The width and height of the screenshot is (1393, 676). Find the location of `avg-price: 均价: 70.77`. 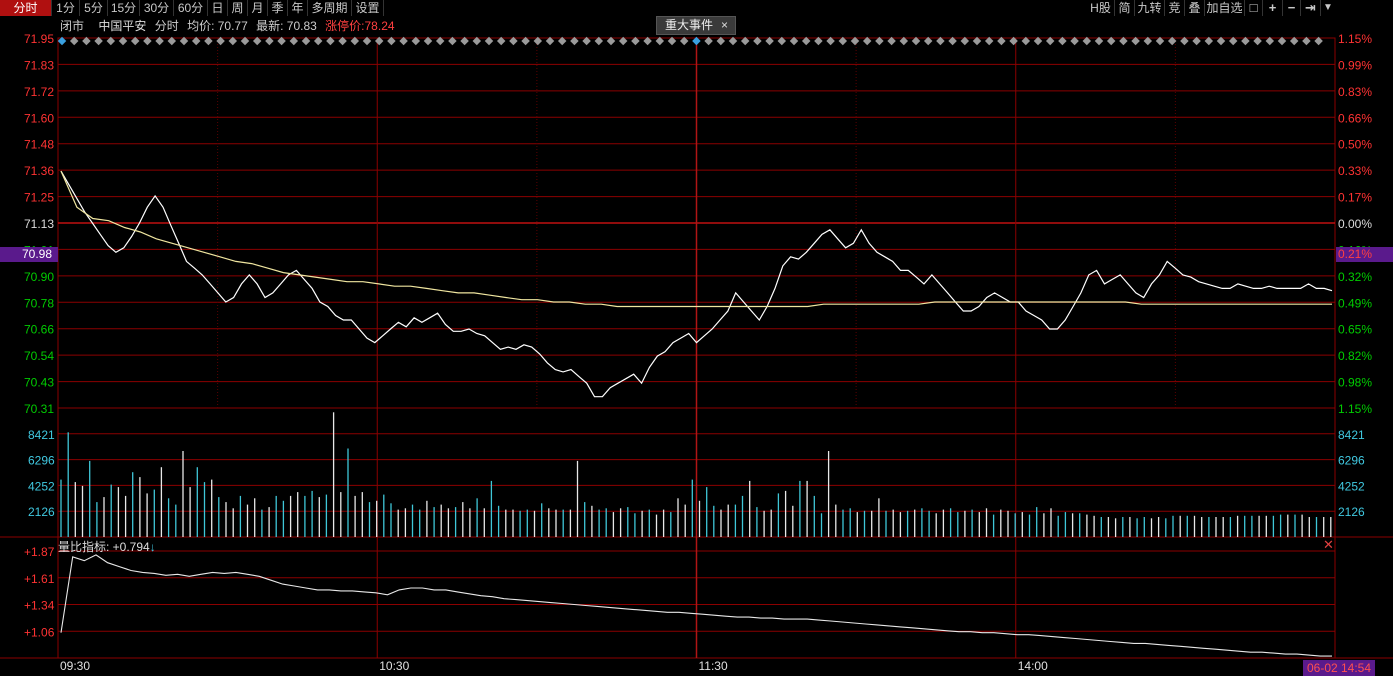

avg-price: 均价: 70.77 is located at coordinates (217, 26).